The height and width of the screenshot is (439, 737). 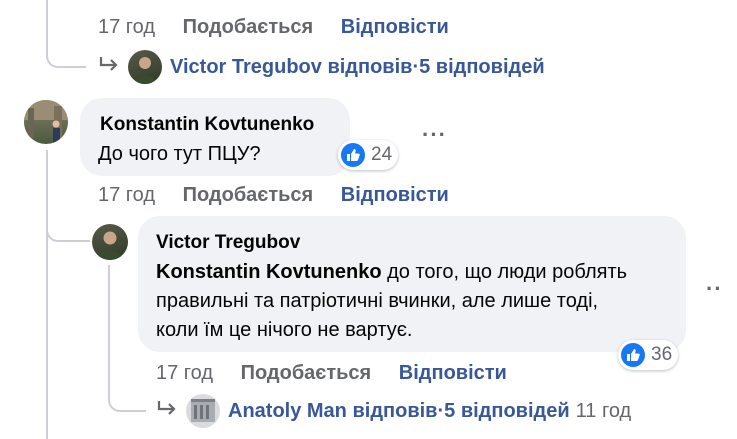 I want to click on more-options-icon: ···, so click(x=434, y=135).